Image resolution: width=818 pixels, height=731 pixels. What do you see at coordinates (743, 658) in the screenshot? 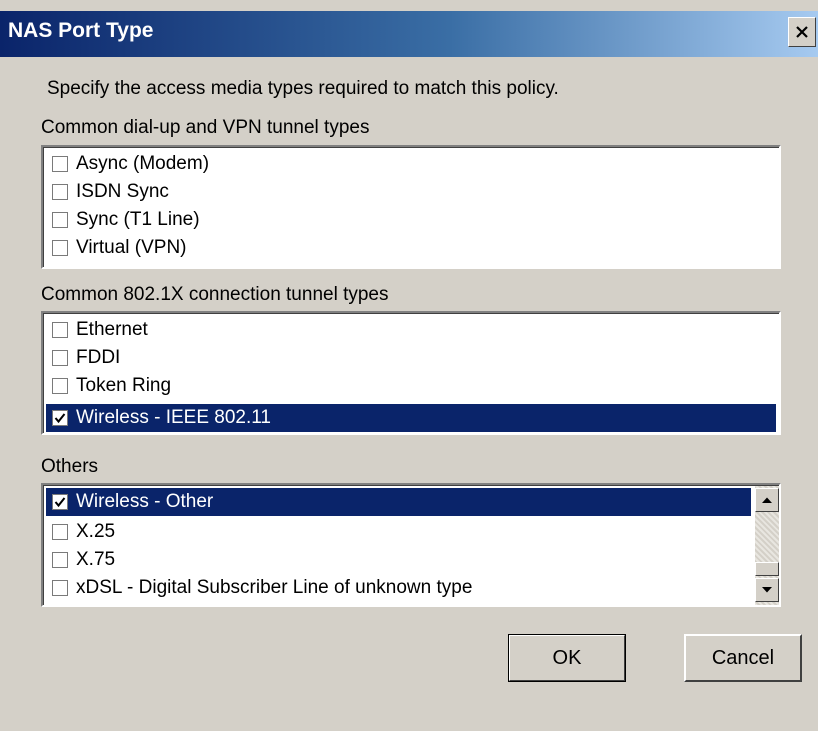
I see `cancel-button: Cancel` at bounding box center [743, 658].